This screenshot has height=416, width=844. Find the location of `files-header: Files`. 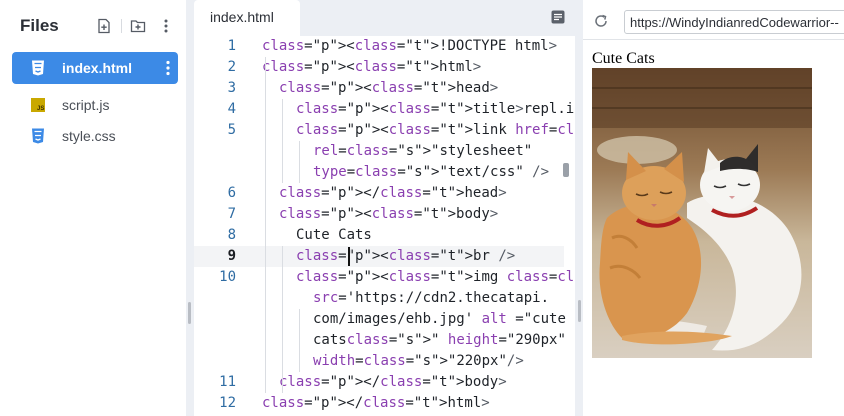

files-header: Files is located at coordinates (93, 25).